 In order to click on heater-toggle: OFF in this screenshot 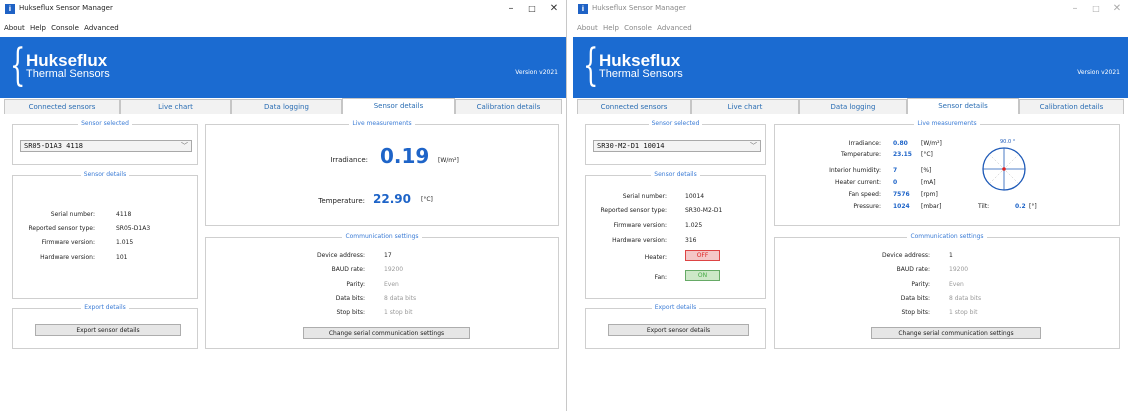, I will do `click(702, 255)`.